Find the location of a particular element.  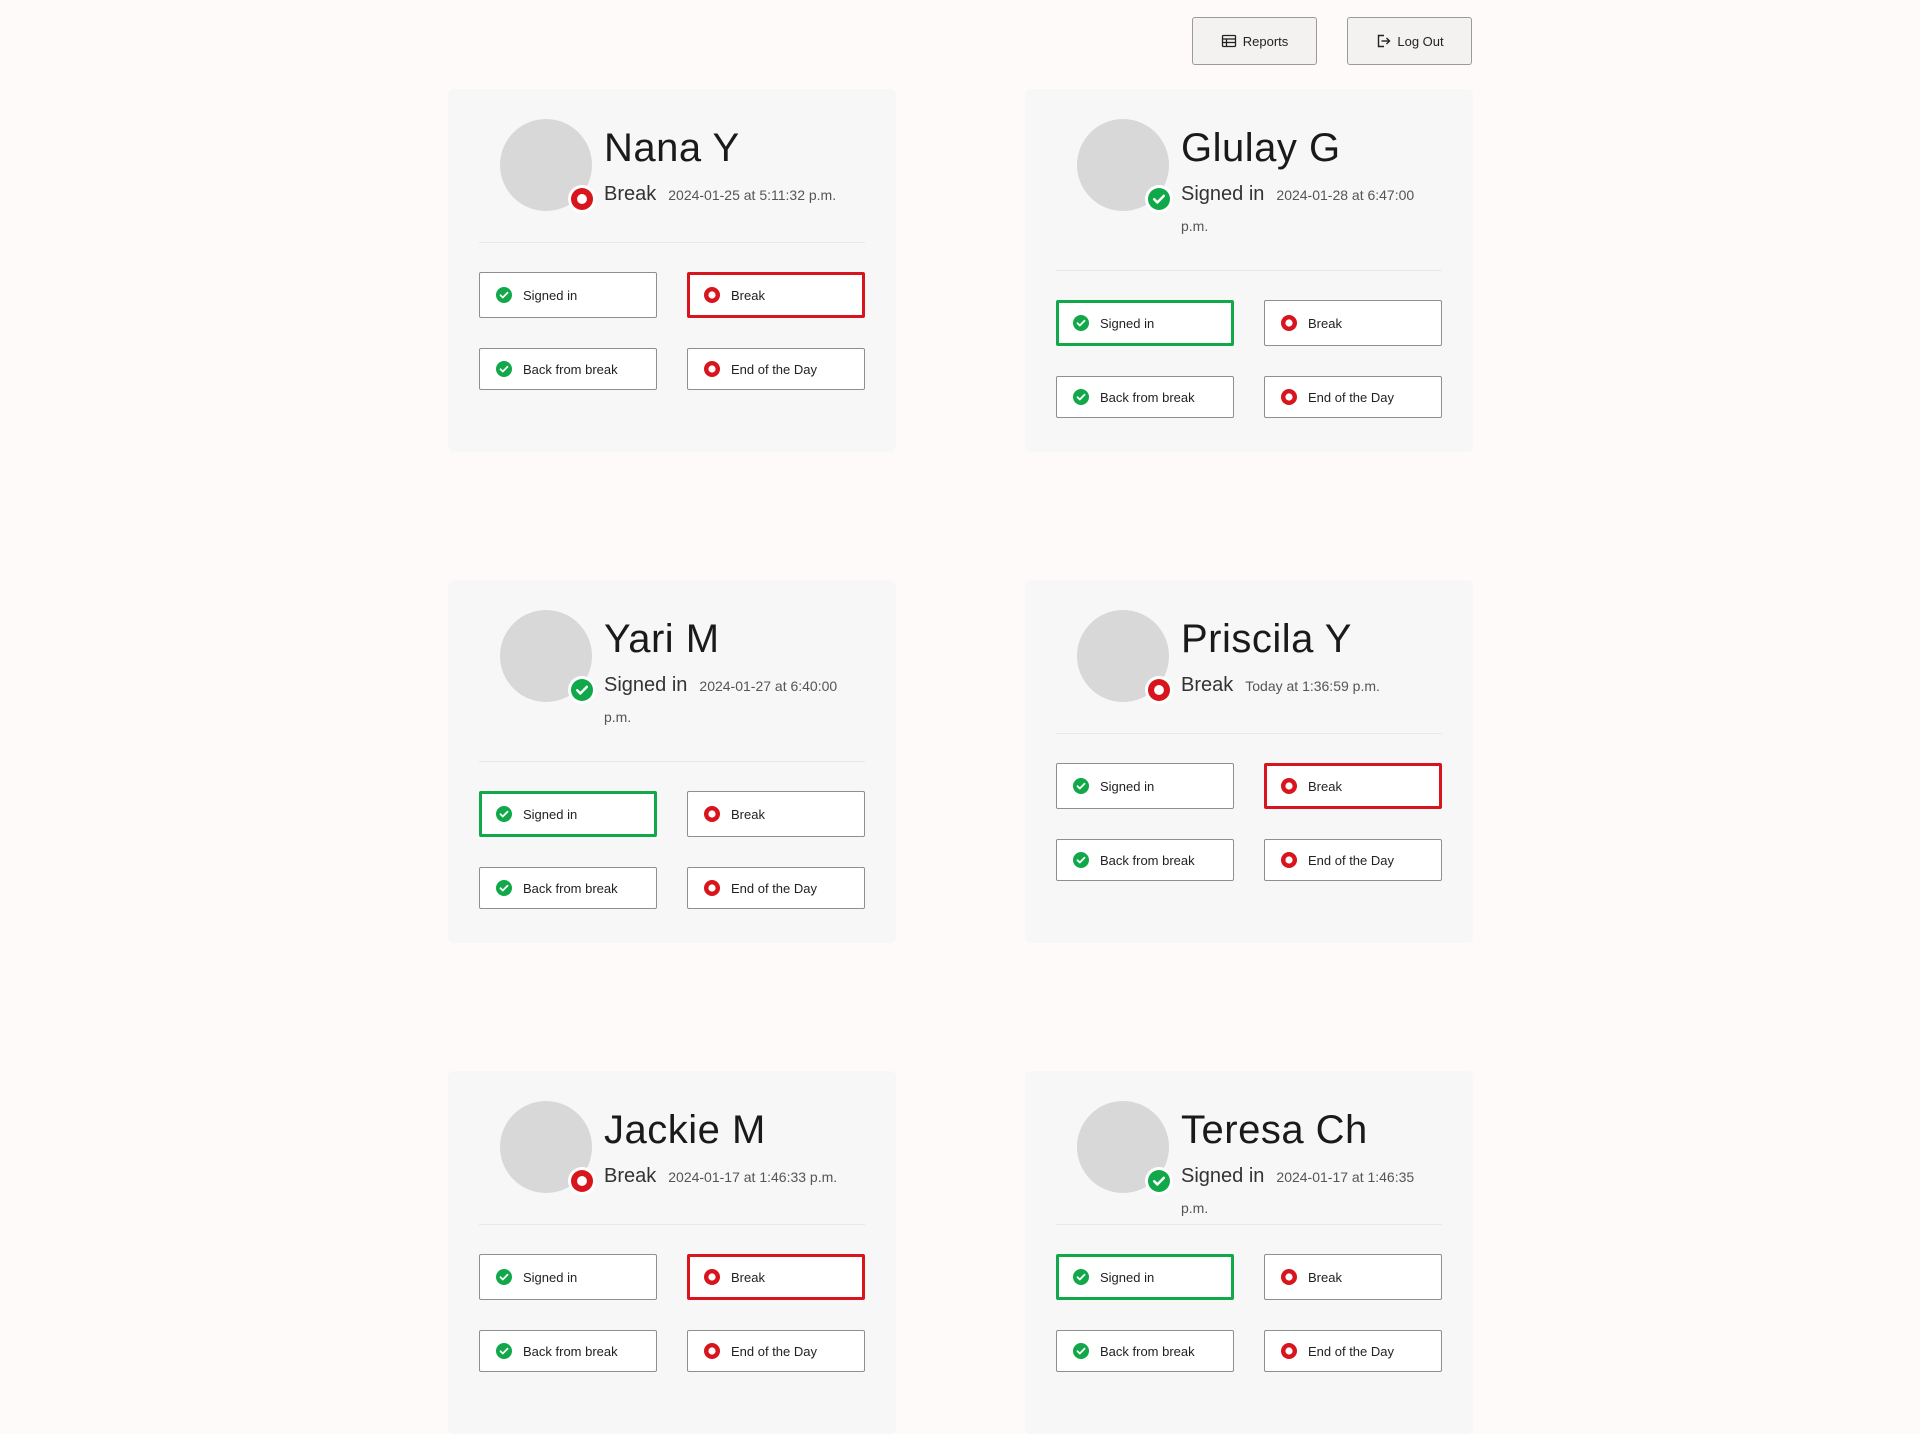

employee-name: Teresa Ch is located at coordinates (1274, 1130).